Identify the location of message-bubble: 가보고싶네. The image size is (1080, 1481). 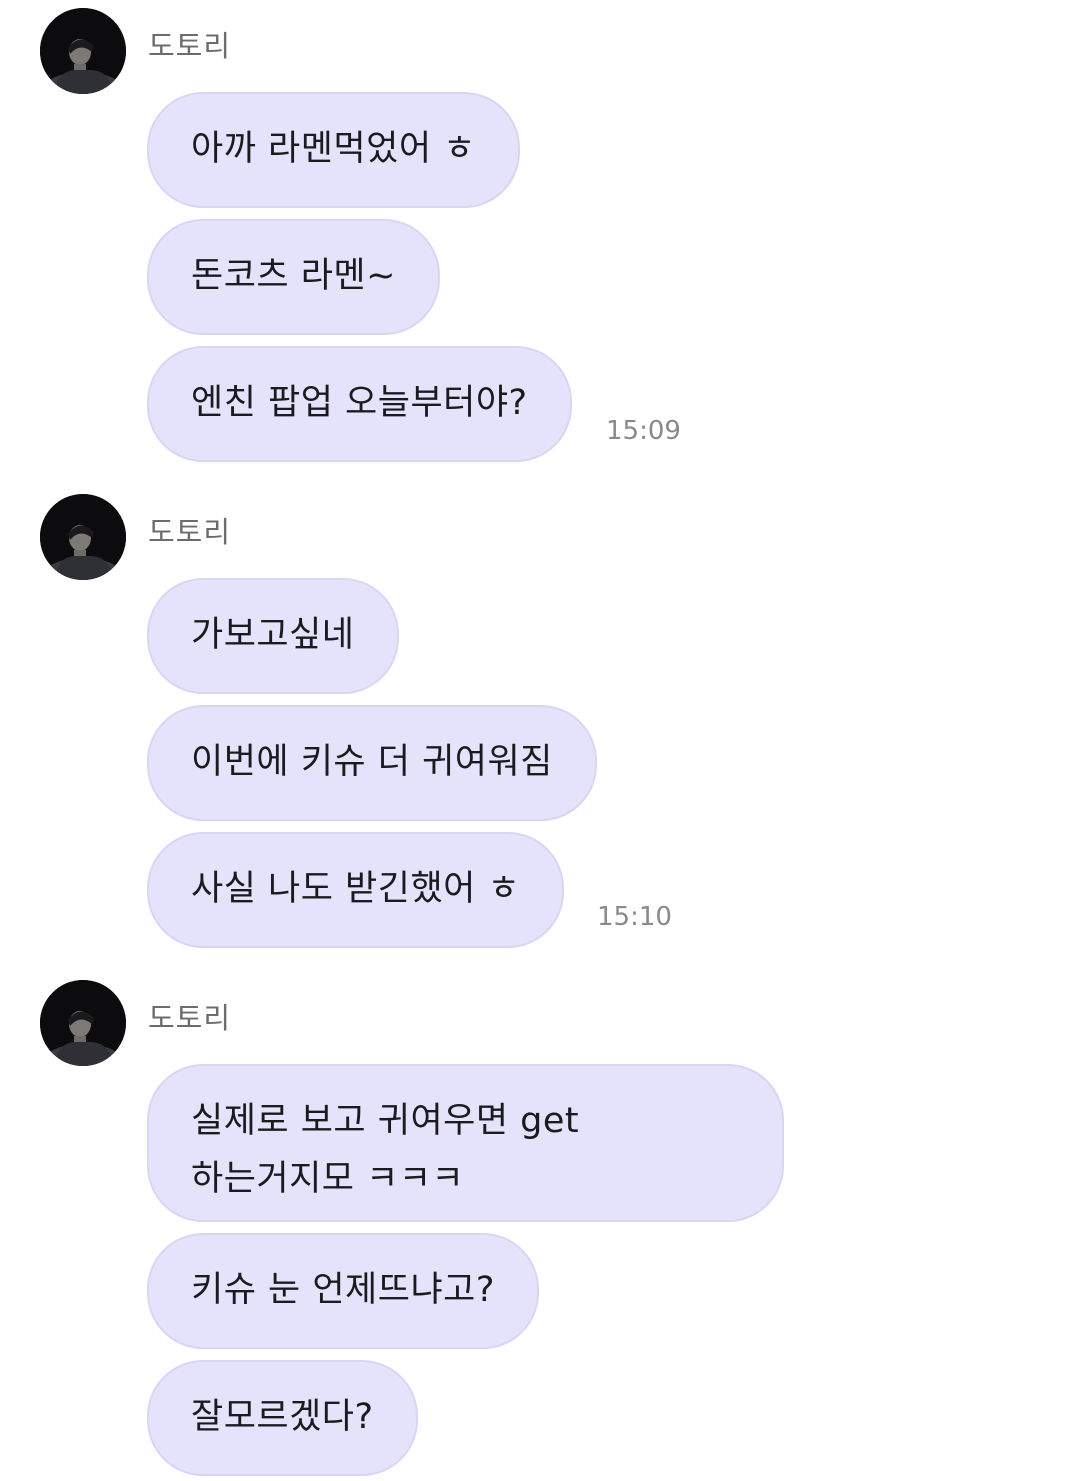
(273, 636).